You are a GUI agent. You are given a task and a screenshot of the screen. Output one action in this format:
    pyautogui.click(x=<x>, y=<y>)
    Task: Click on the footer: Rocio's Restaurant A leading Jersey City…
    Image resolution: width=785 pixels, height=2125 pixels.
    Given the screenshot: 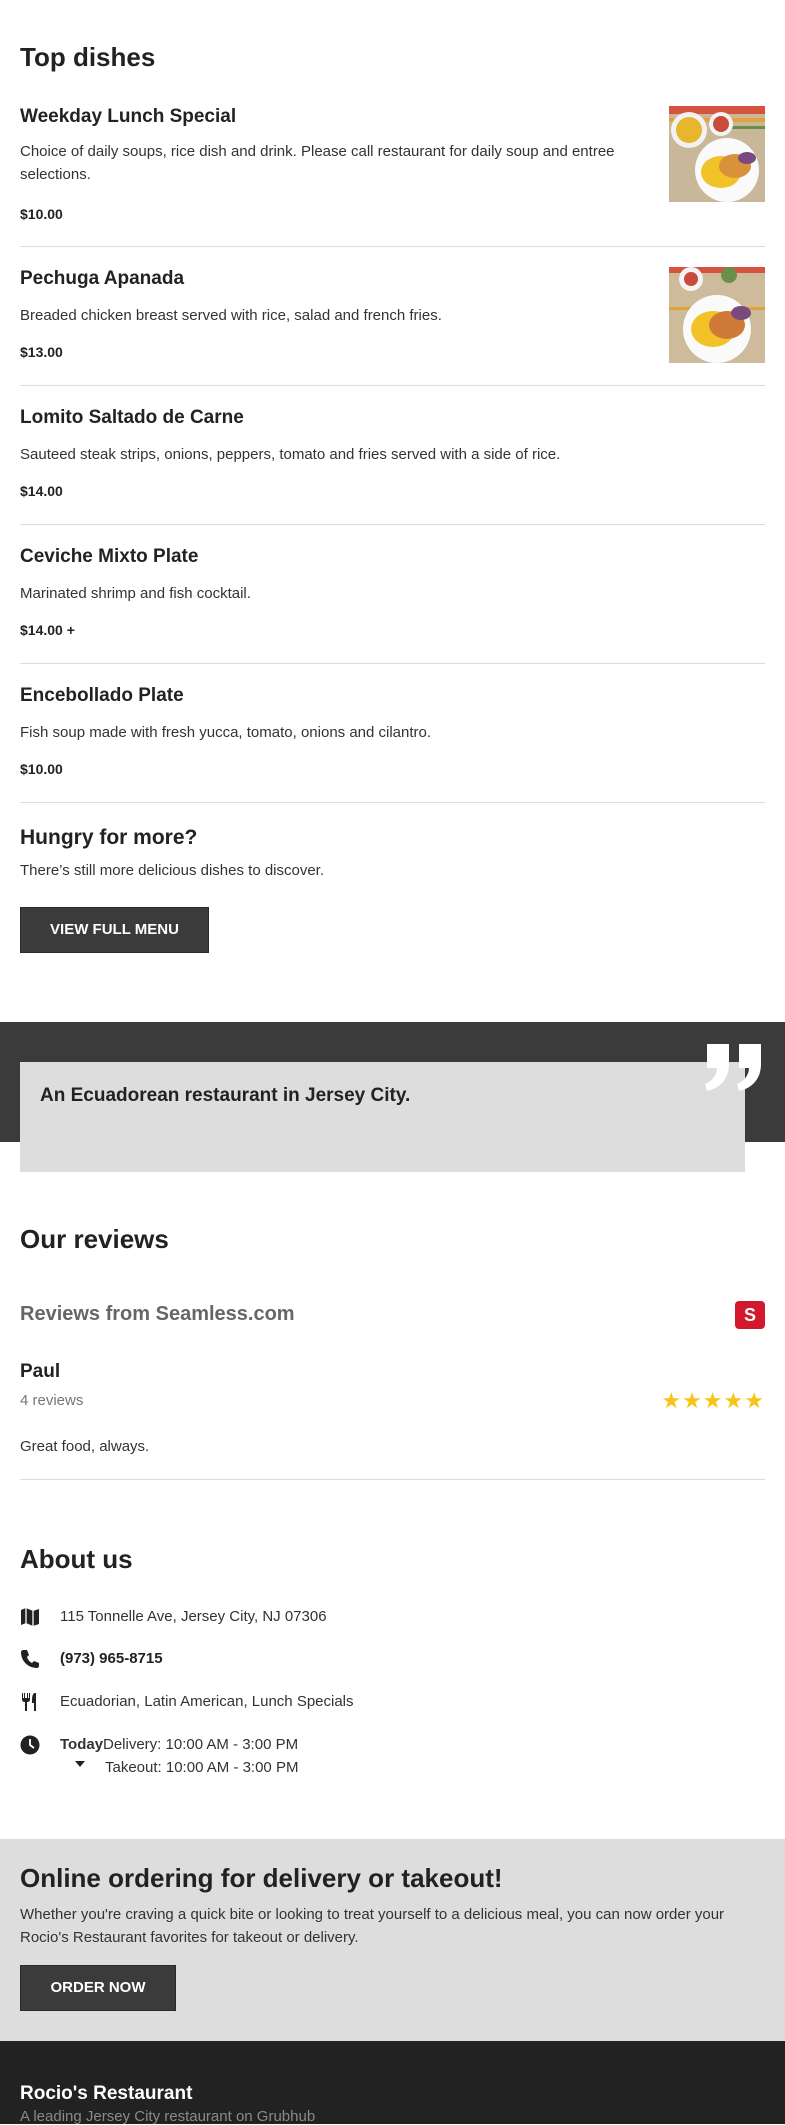 What is the action you would take?
    pyautogui.click(x=392, y=2083)
    